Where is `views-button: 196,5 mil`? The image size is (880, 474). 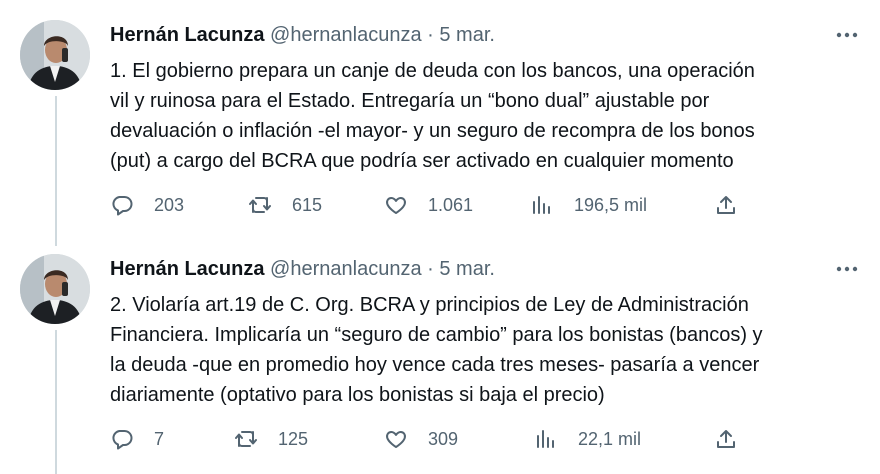
views-button: 196,5 mil is located at coordinates (588, 205).